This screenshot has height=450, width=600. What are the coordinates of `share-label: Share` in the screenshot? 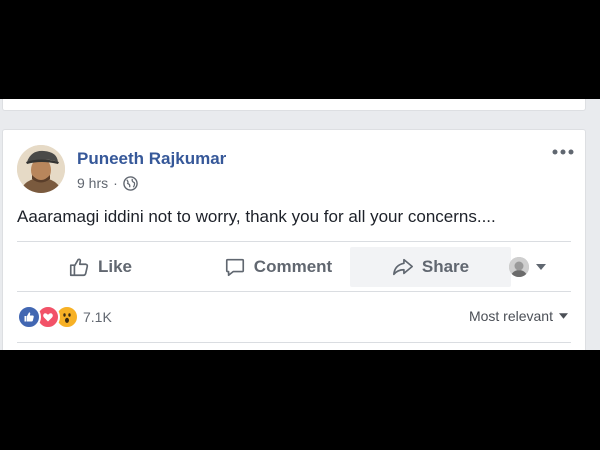 It's located at (445, 266).